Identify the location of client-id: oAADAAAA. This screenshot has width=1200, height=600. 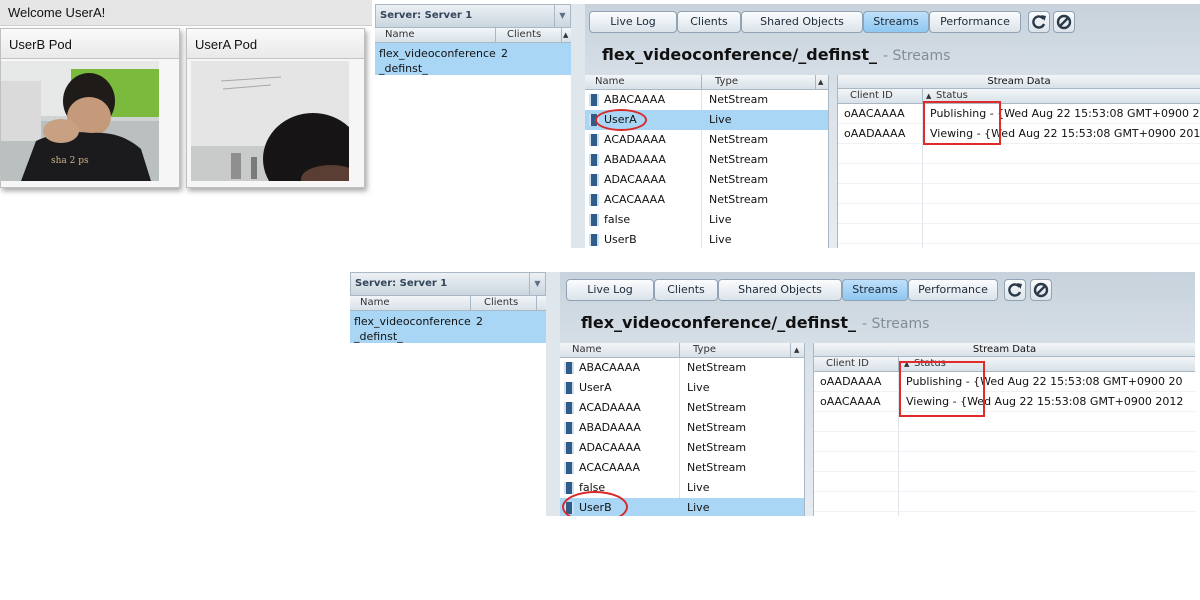
(875, 133).